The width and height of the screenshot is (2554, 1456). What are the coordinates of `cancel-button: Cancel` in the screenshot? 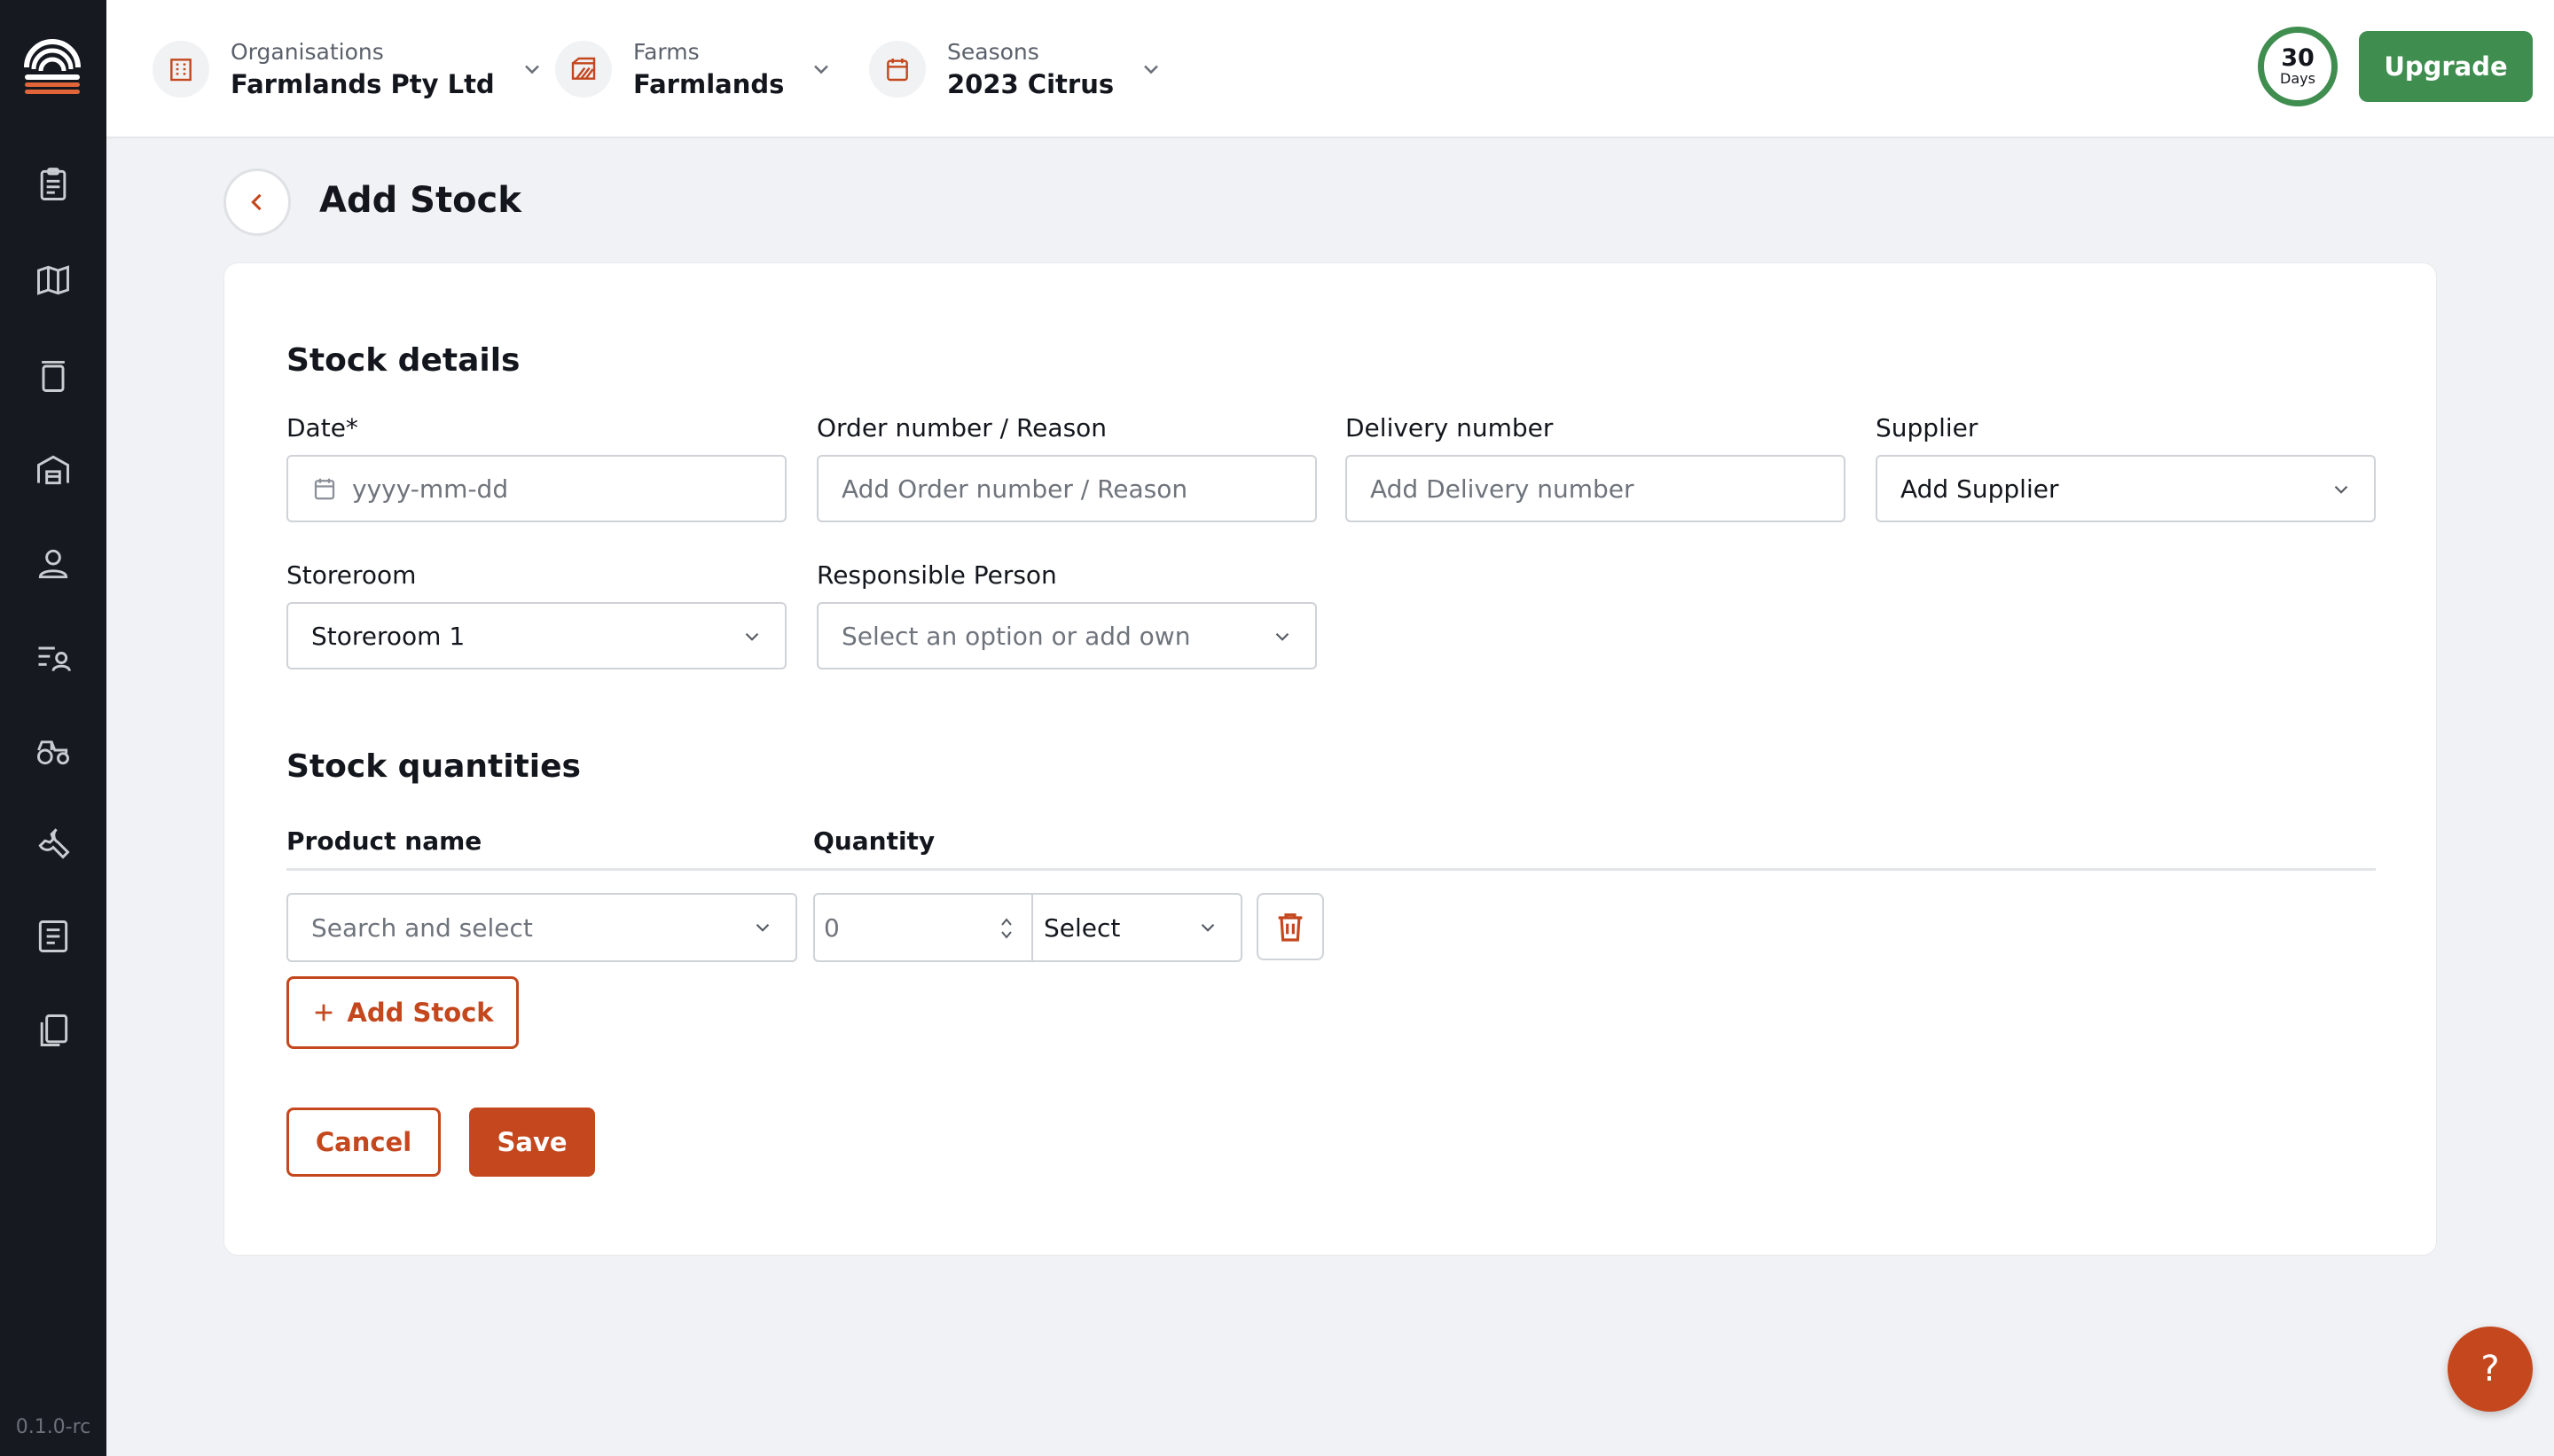 It's located at (363, 1142).